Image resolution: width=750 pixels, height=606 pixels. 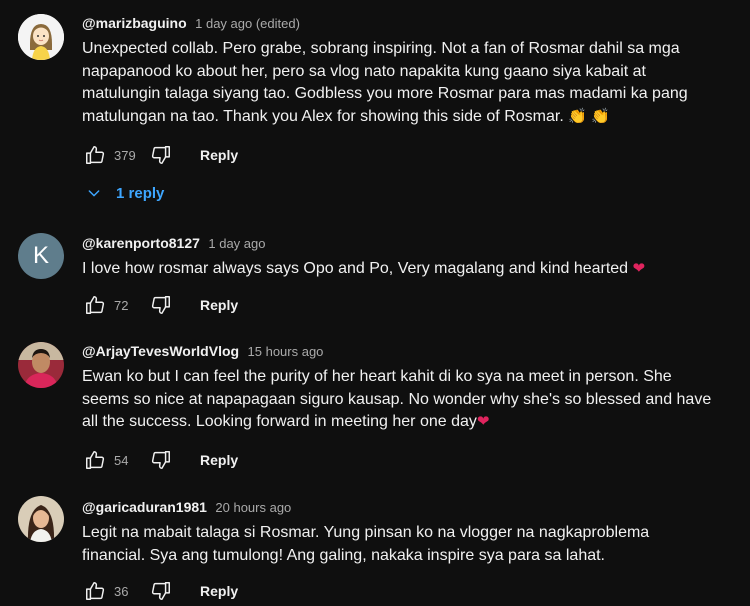 I want to click on comment-timestamp: 1 day ago, so click(x=236, y=243).